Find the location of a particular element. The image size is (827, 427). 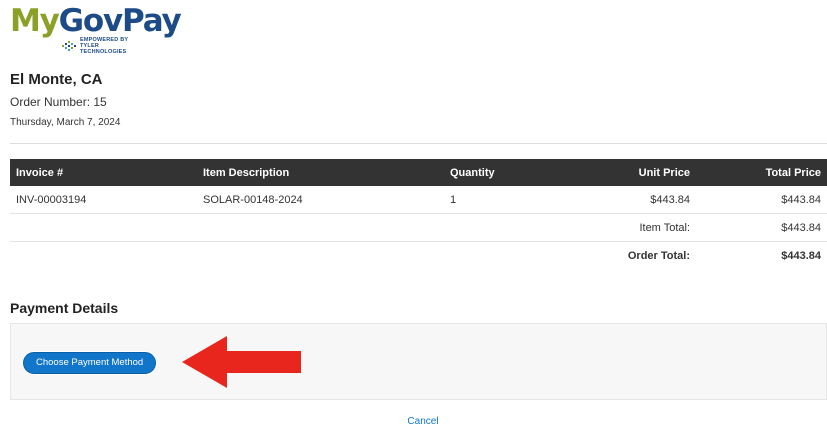

payment-details-title: Payment Details is located at coordinates (64, 308).